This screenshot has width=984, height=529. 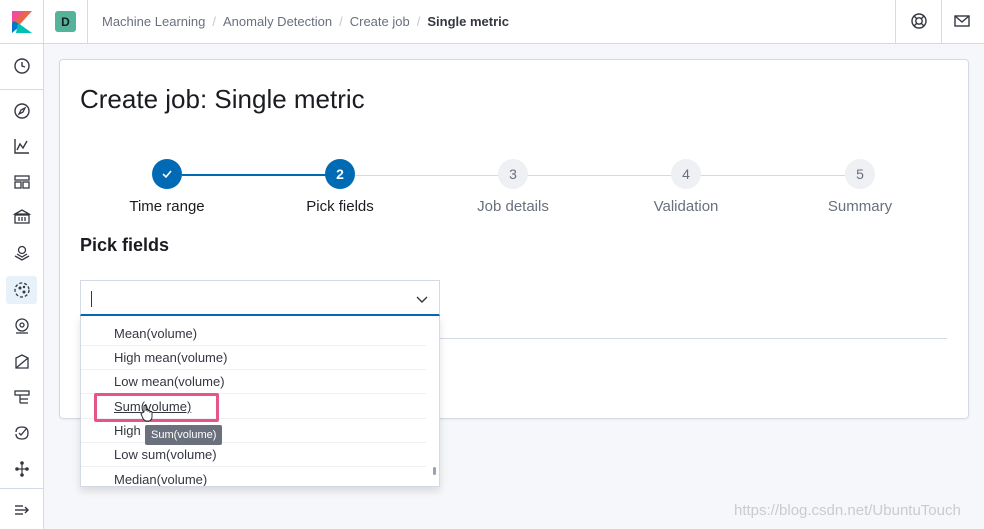 What do you see at coordinates (170, 357) in the screenshot?
I see `option-high-mean-volume: High mean(volume)` at bounding box center [170, 357].